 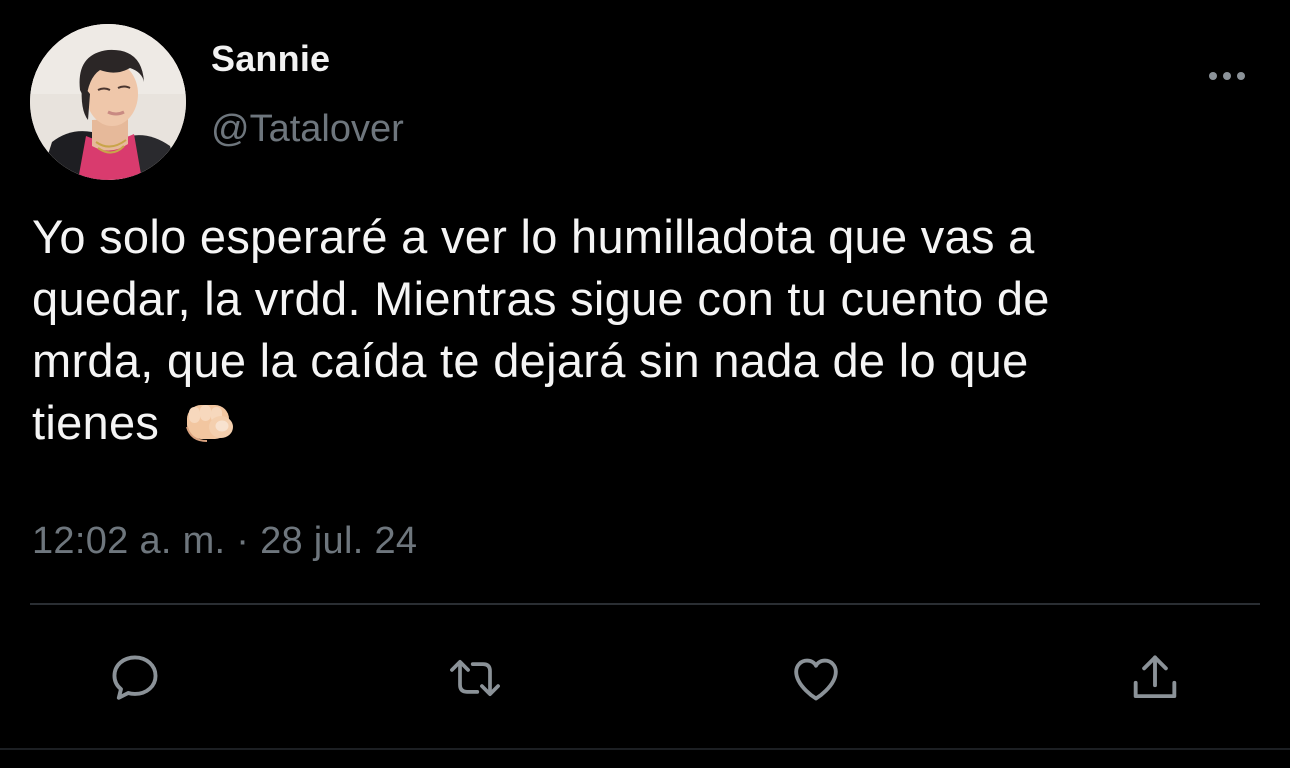 I want to click on more-icon, so click(x=1227, y=76).